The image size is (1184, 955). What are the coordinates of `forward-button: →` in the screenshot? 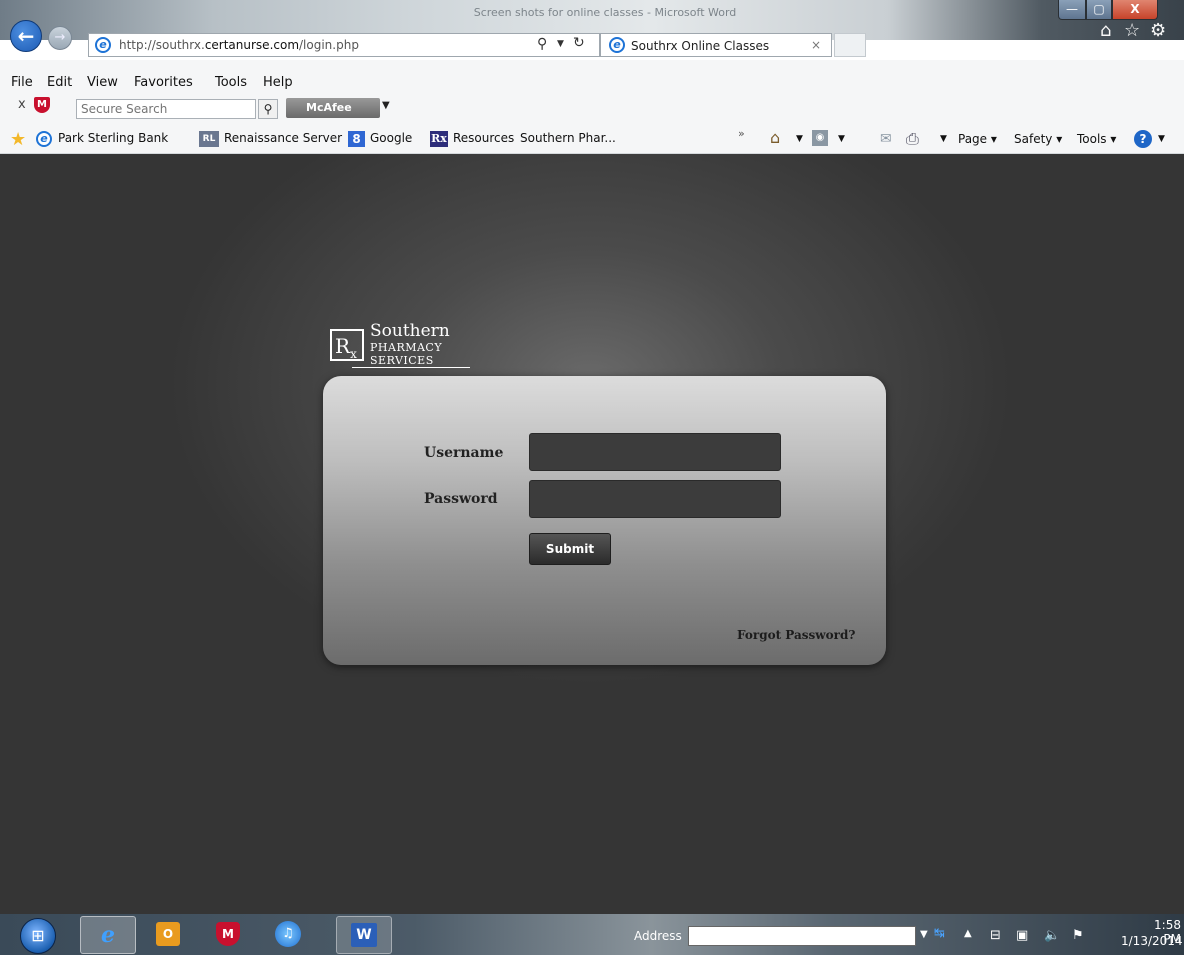 It's located at (60, 38).